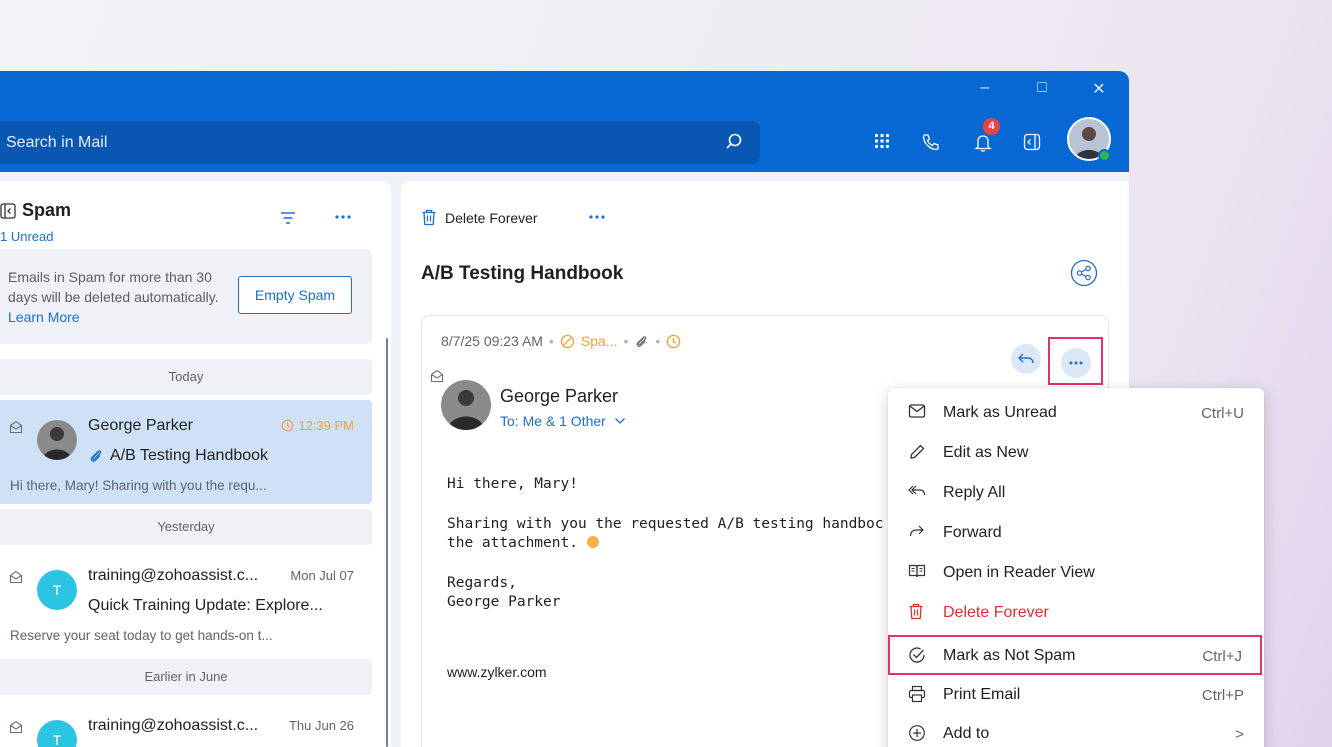 The image size is (1332, 747). I want to click on search-input: Search in Mail, so click(56, 143).